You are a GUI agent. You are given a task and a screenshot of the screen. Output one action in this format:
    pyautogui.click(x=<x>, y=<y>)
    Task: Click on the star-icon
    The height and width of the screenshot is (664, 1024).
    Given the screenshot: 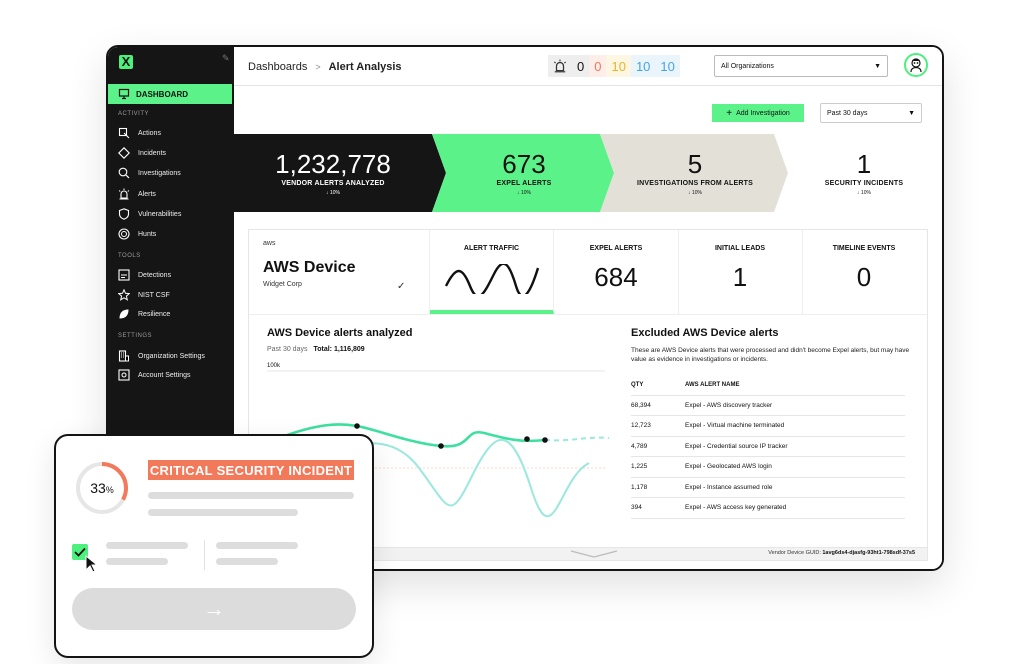 What is the action you would take?
    pyautogui.click(x=124, y=295)
    